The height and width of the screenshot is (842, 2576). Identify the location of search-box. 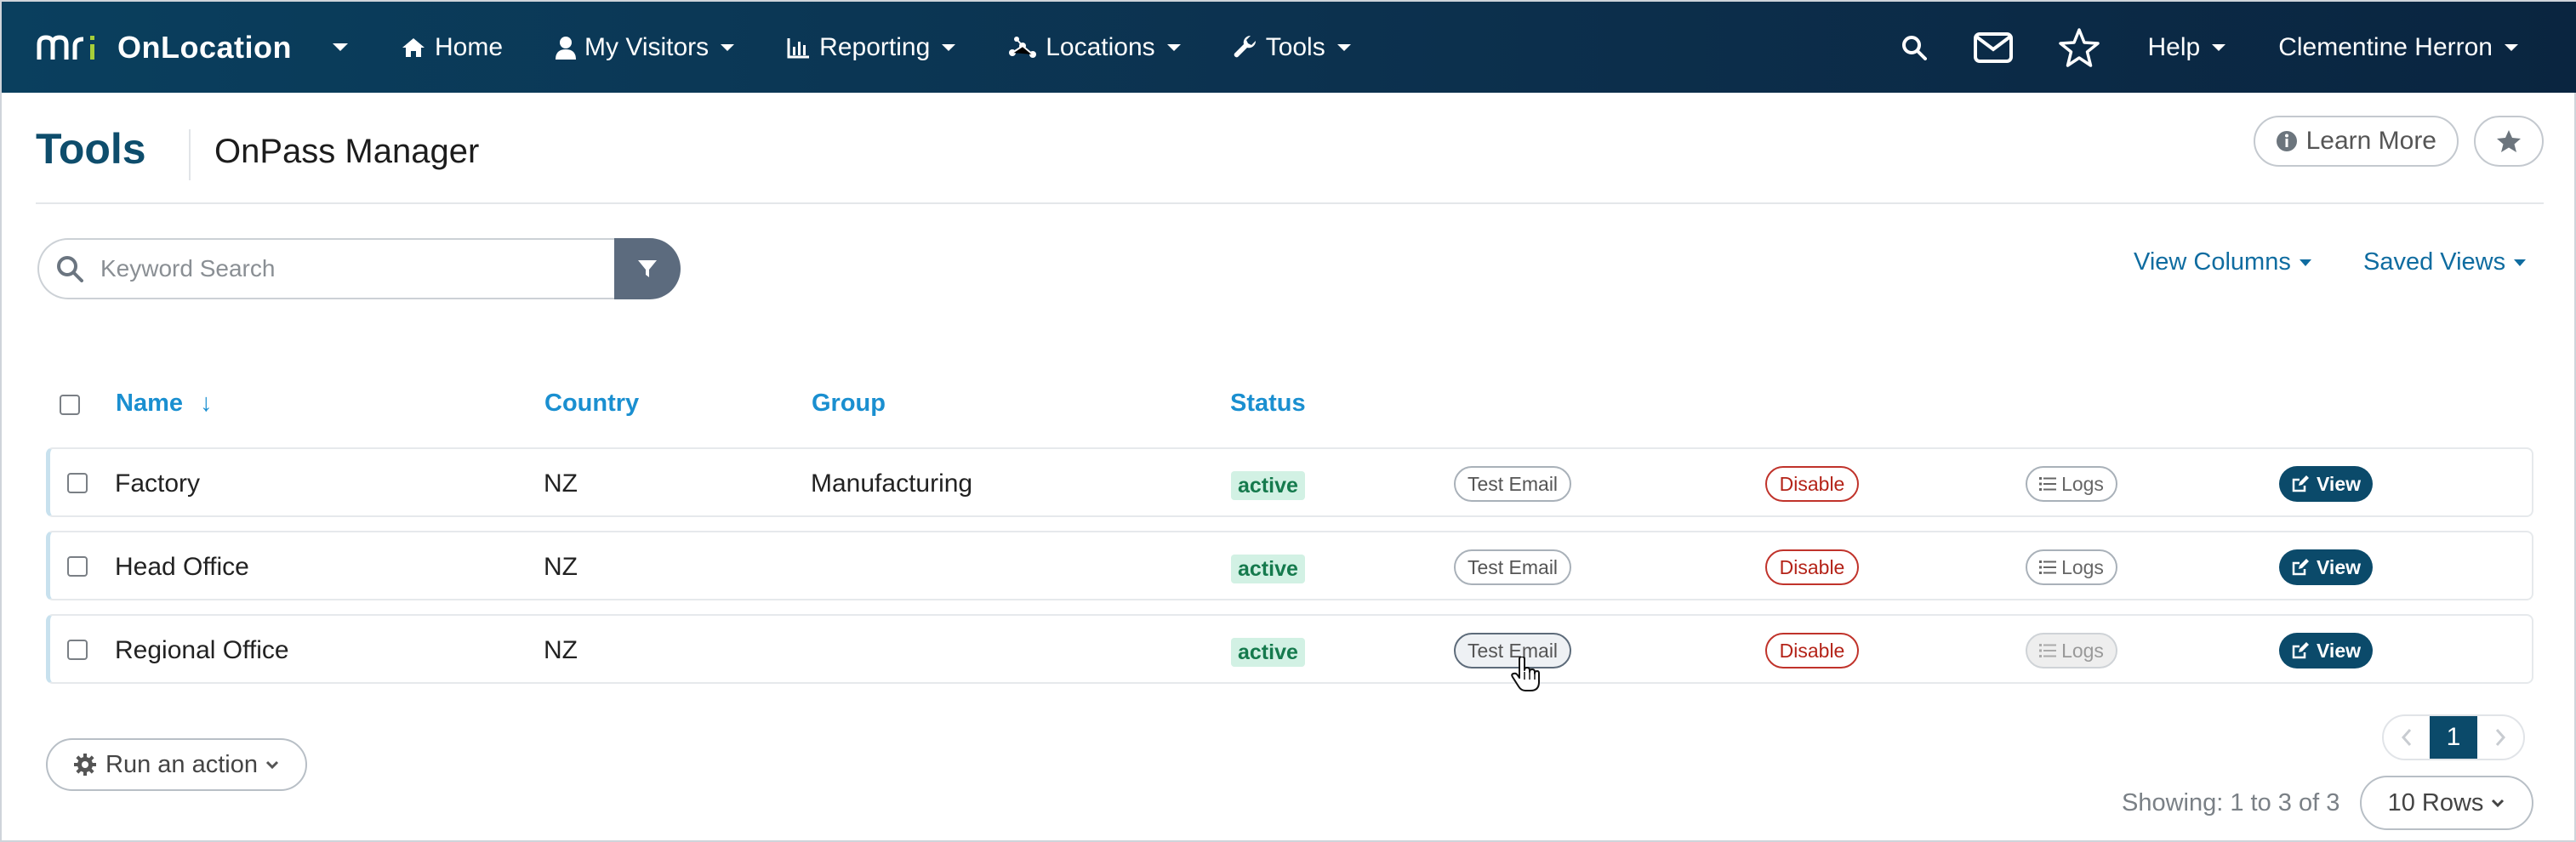
(326, 268).